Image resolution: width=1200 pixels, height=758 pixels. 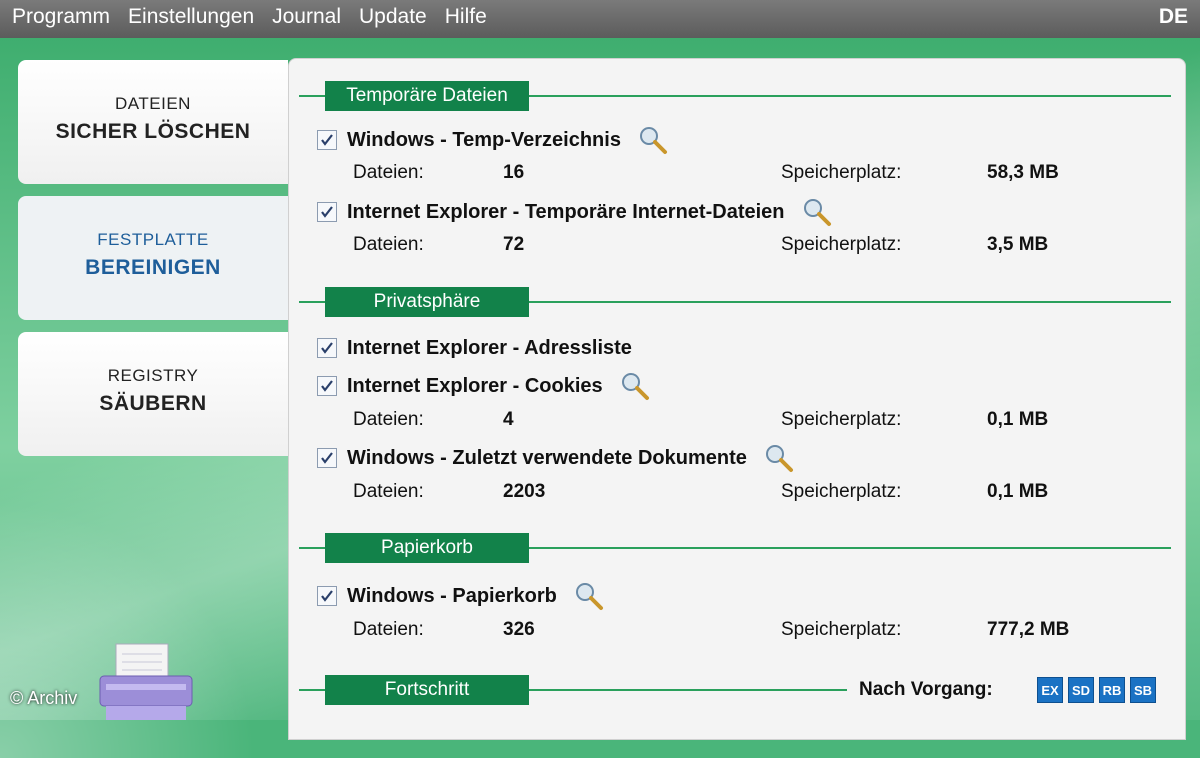 I want to click on item-ie-address-list: Internet Explorer - Adressliste, so click(x=474, y=348).